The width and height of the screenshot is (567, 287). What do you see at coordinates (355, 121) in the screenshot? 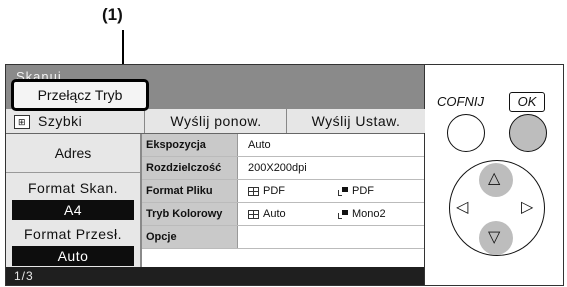
I see `tab-send-settings: Wyślij Ustaw.` at bounding box center [355, 121].